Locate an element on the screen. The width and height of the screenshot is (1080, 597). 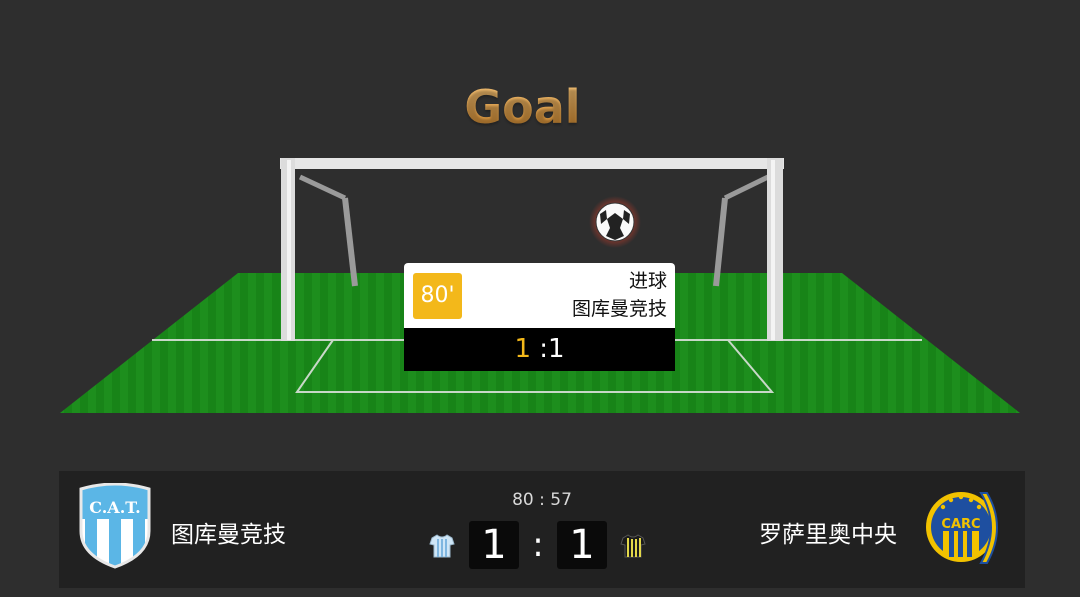
event-score-panel: 1 :1 is located at coordinates (539, 349).